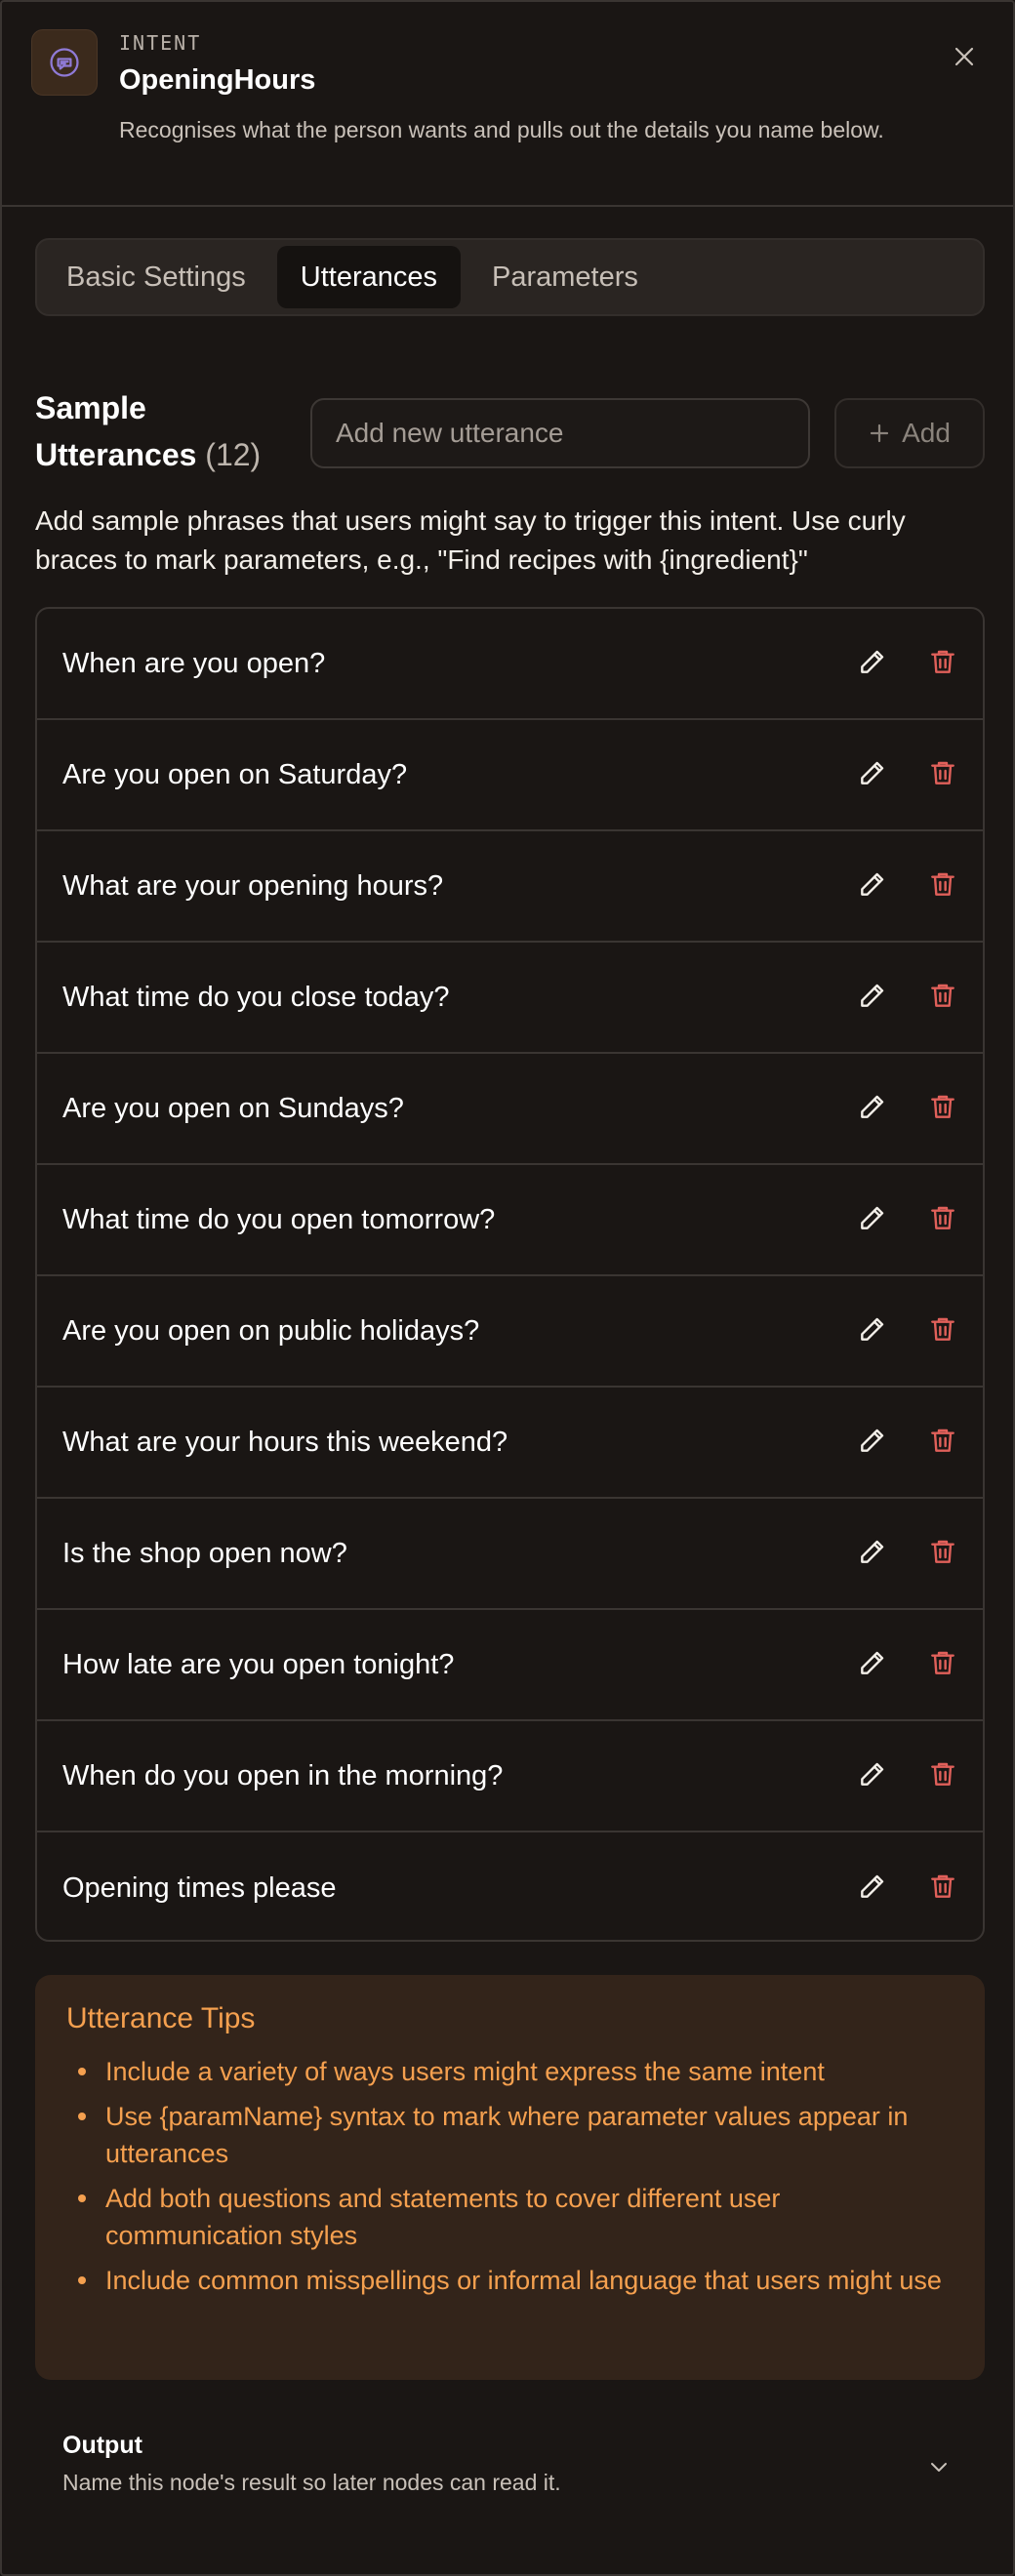 This screenshot has width=1015, height=2576. What do you see at coordinates (233, 454) in the screenshot?
I see `utterance-count: (12)` at bounding box center [233, 454].